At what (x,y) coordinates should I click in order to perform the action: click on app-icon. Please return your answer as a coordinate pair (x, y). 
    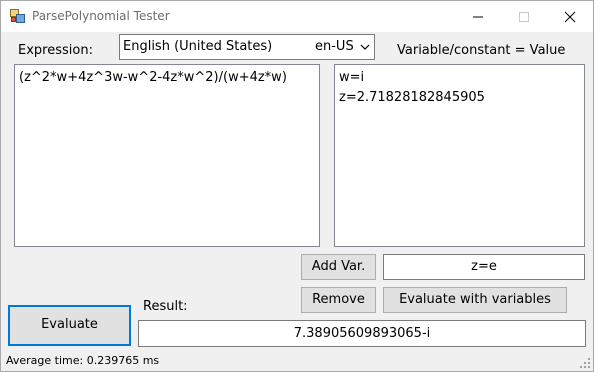
    Looking at the image, I should click on (17, 16).